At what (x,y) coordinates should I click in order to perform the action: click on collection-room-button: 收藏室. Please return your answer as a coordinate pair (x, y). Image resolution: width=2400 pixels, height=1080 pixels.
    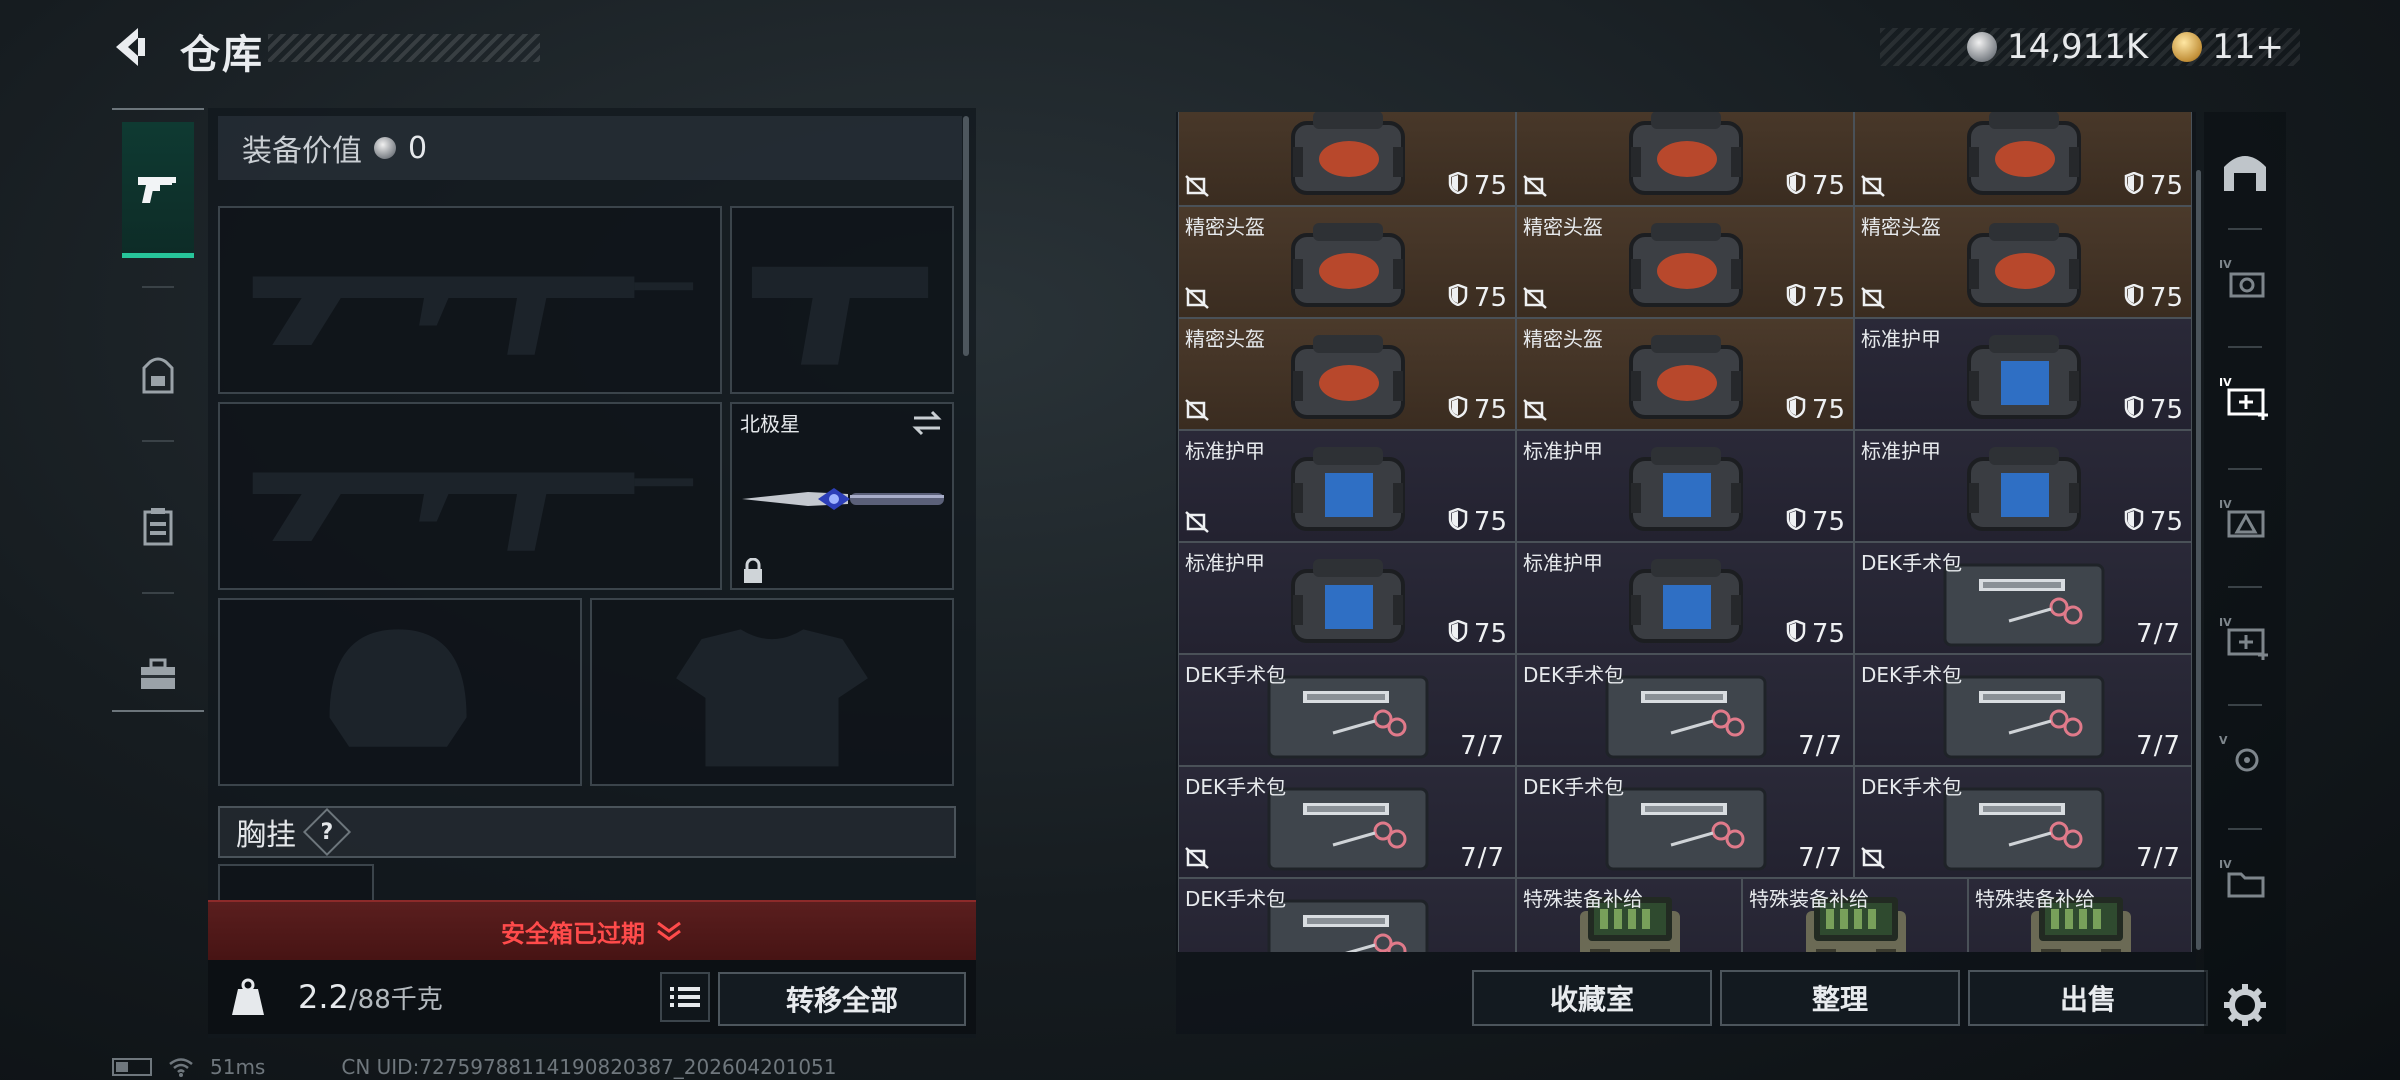
    Looking at the image, I should click on (1592, 998).